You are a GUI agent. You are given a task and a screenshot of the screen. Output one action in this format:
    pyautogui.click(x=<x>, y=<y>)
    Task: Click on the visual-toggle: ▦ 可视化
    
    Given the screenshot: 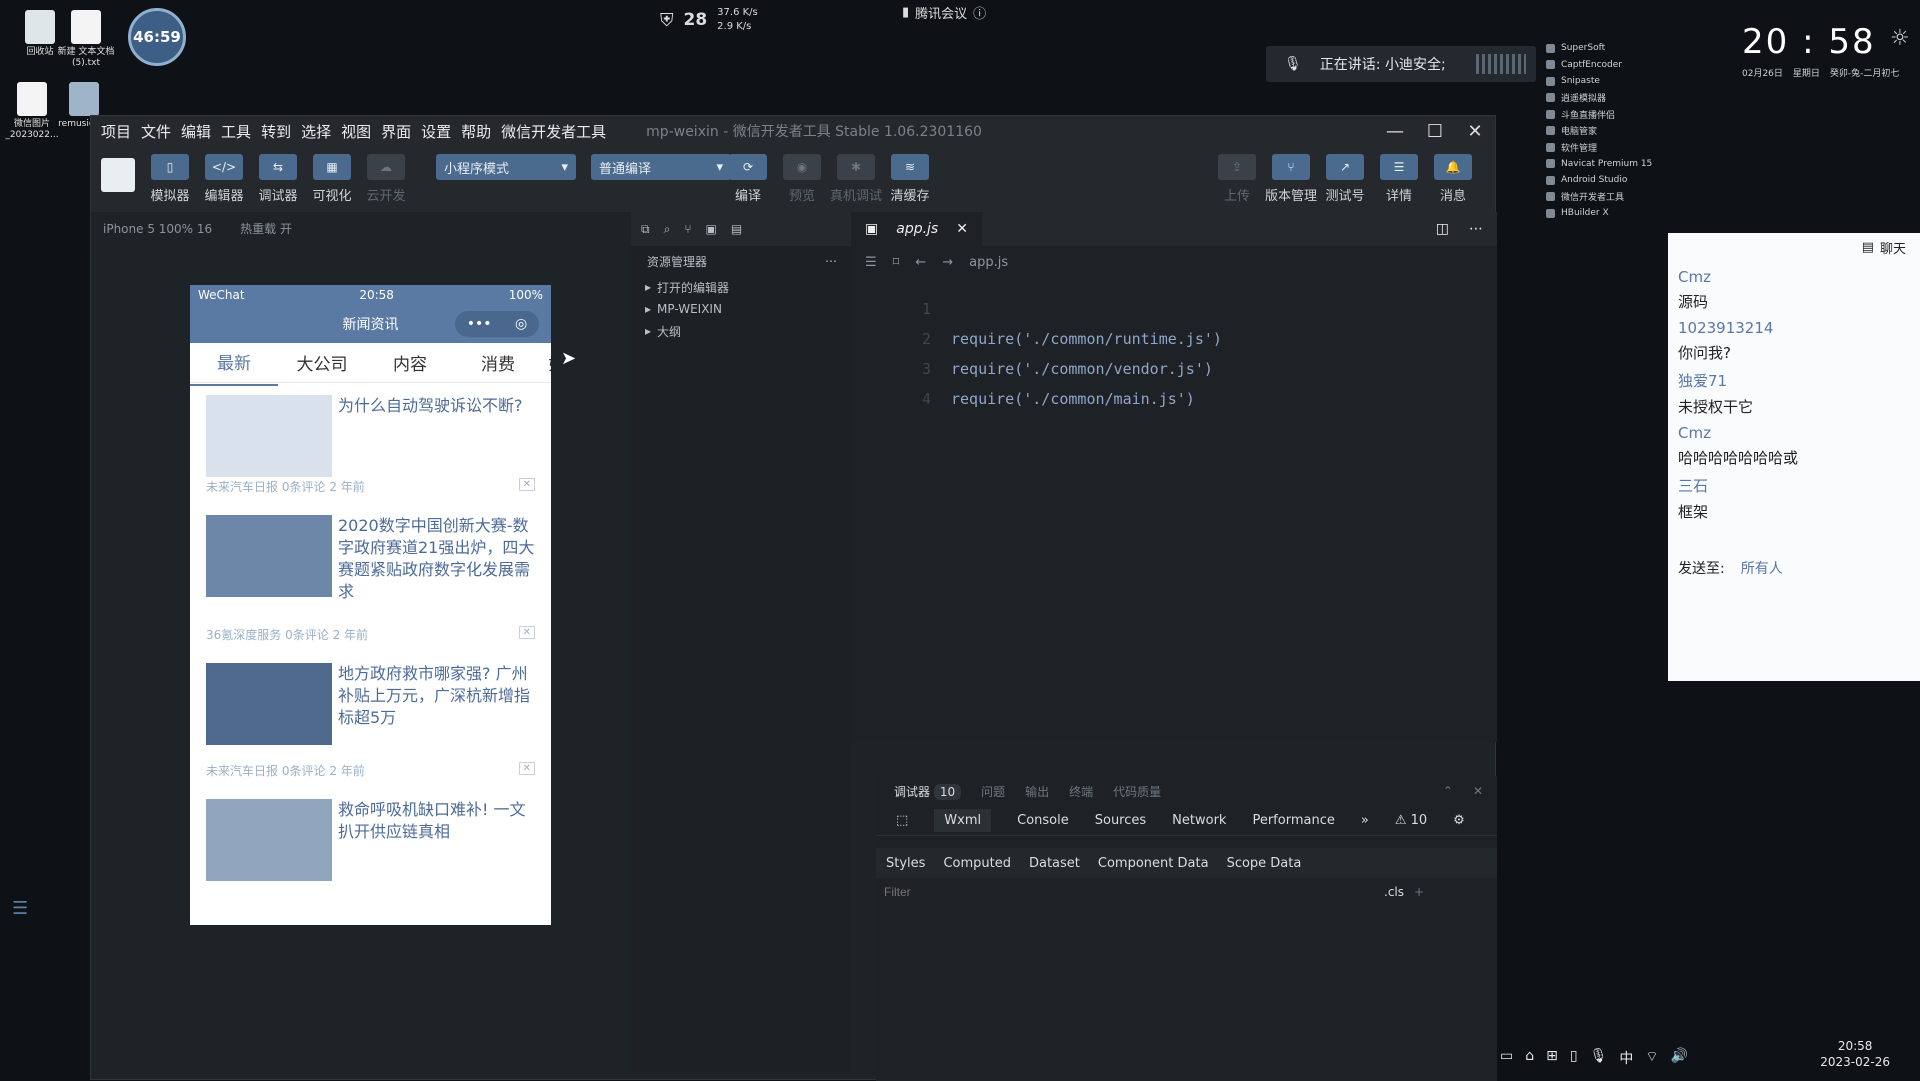 What is the action you would take?
    pyautogui.click(x=332, y=179)
    